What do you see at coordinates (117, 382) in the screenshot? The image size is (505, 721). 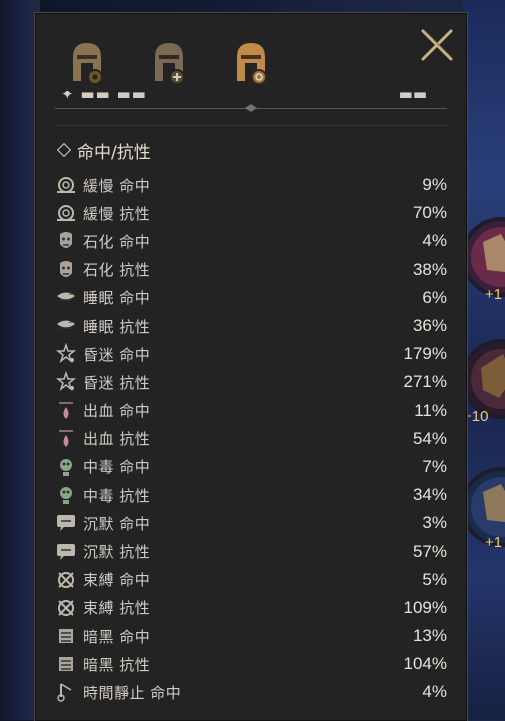 I see `stat-label: 昏迷 抗性` at bounding box center [117, 382].